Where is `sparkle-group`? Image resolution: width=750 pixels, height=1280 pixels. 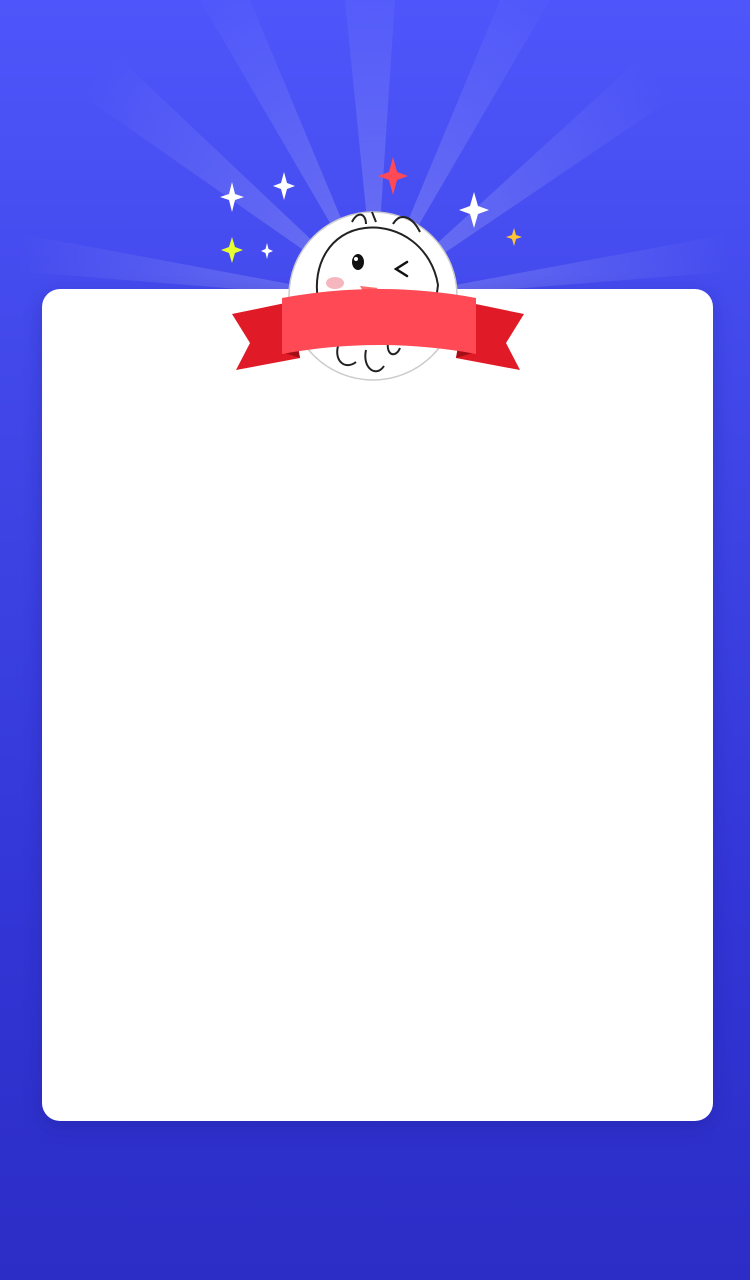
sparkle-group is located at coordinates (371, 210).